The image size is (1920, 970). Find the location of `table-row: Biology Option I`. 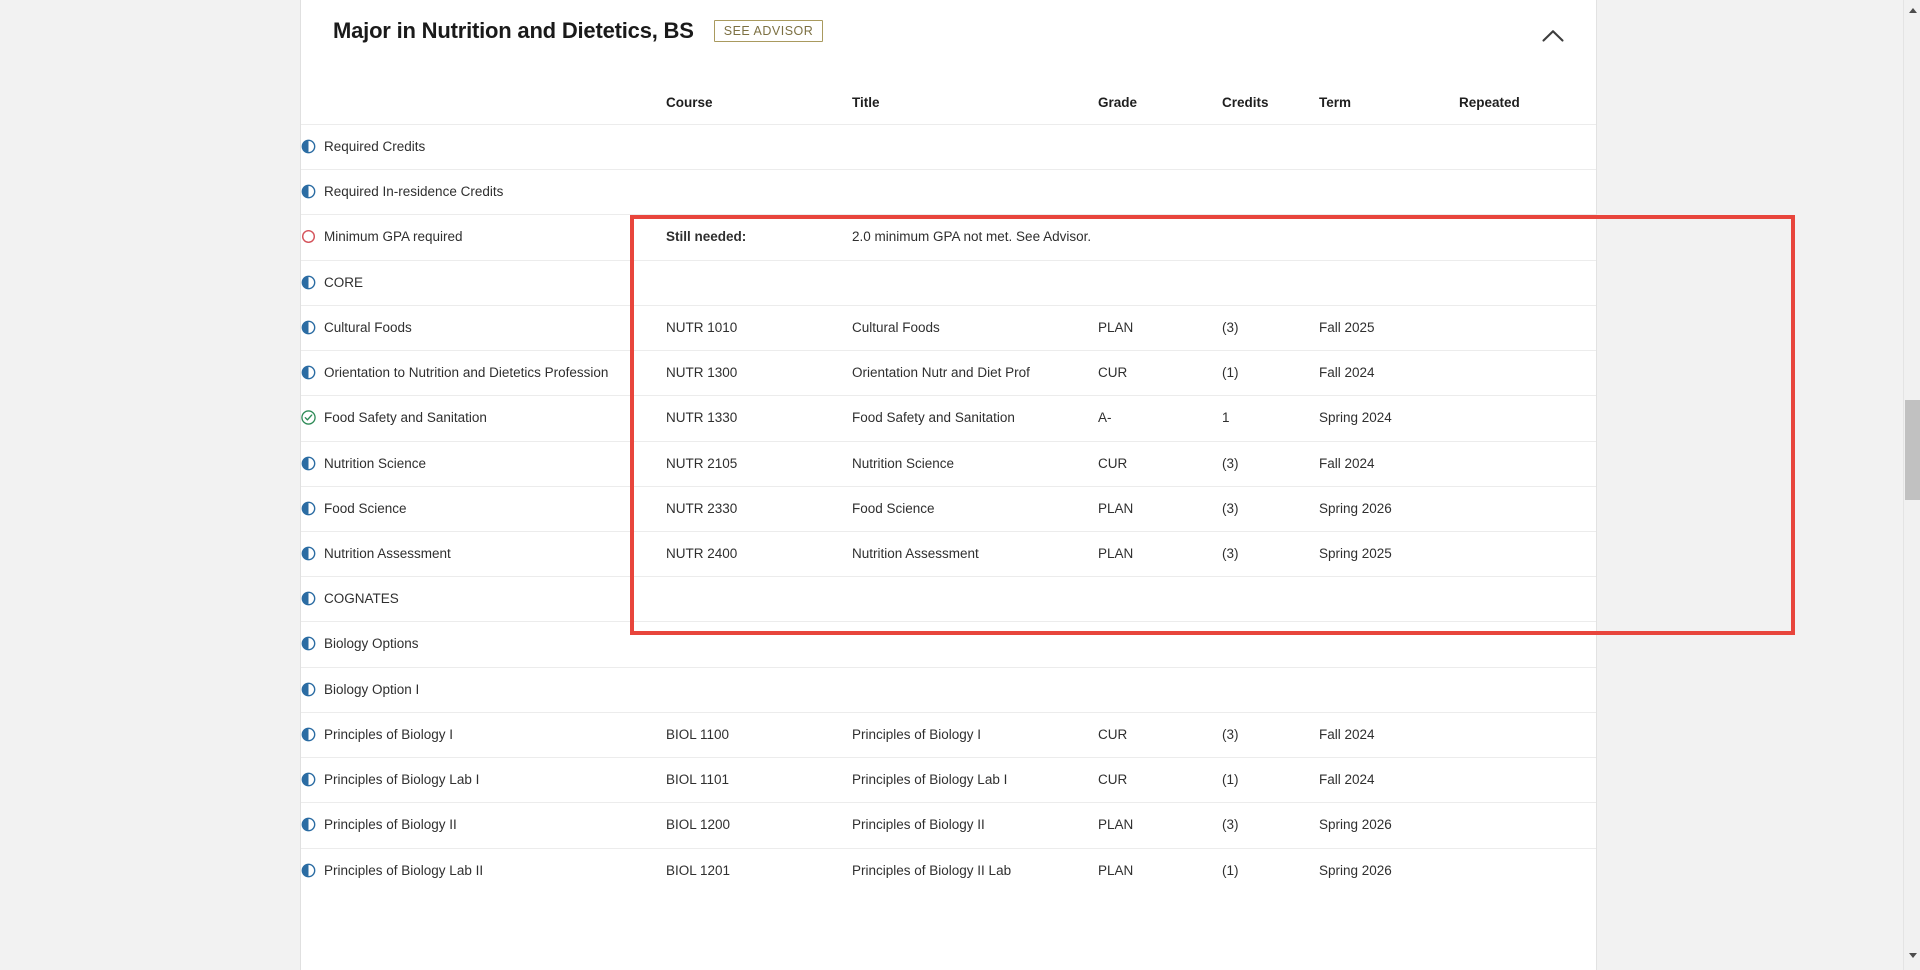

table-row: Biology Option I is located at coordinates (948, 689).